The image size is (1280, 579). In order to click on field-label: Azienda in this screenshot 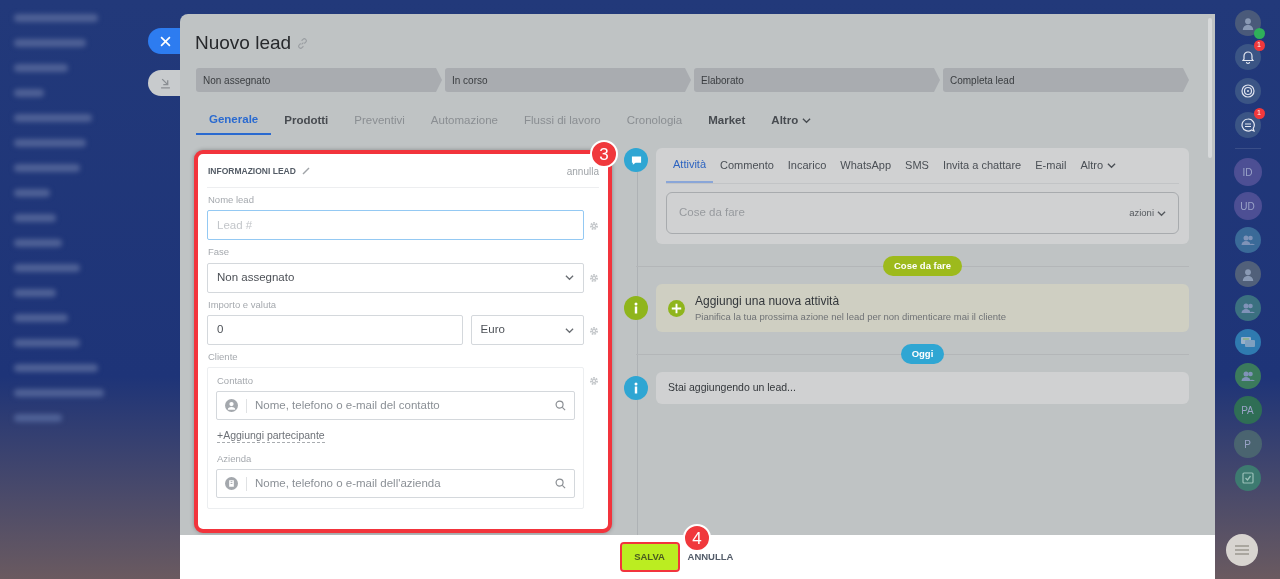, I will do `click(235, 458)`.